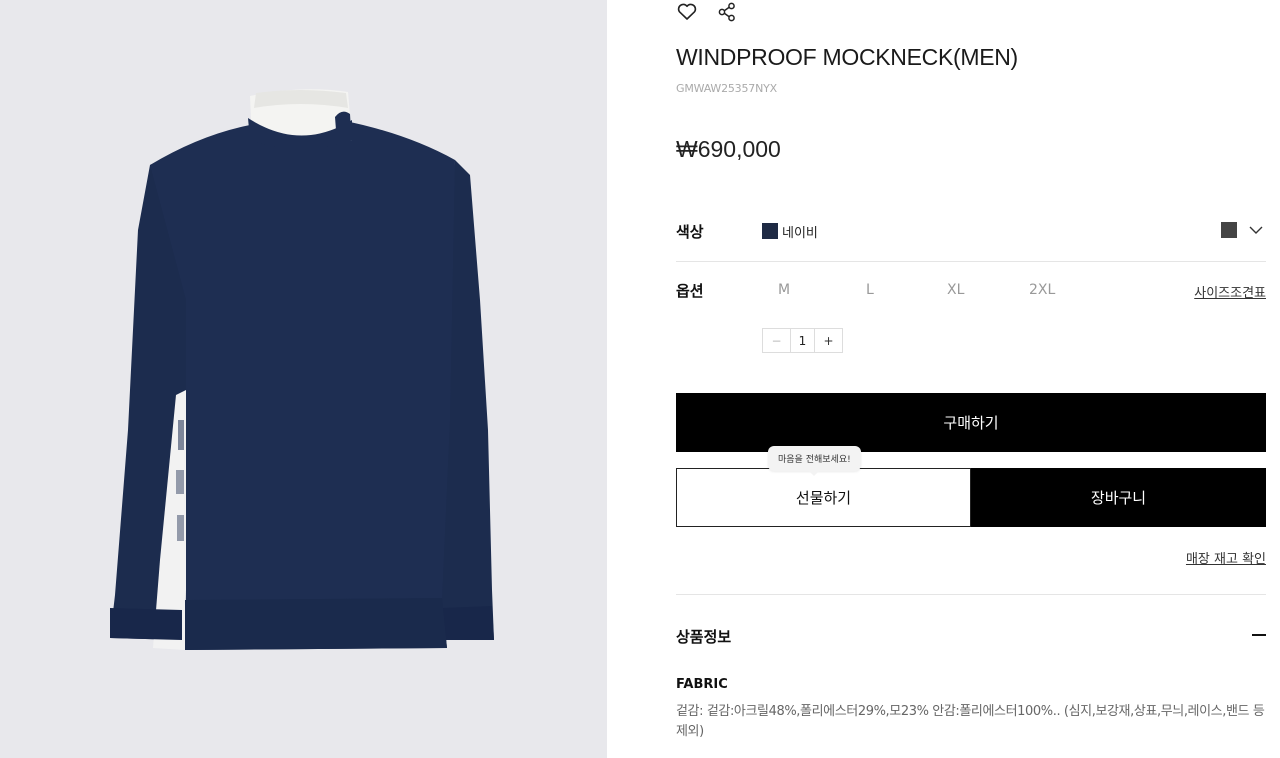 The width and height of the screenshot is (1280, 758). What do you see at coordinates (1118, 497) in the screenshot?
I see `cart-button: 장바구니` at bounding box center [1118, 497].